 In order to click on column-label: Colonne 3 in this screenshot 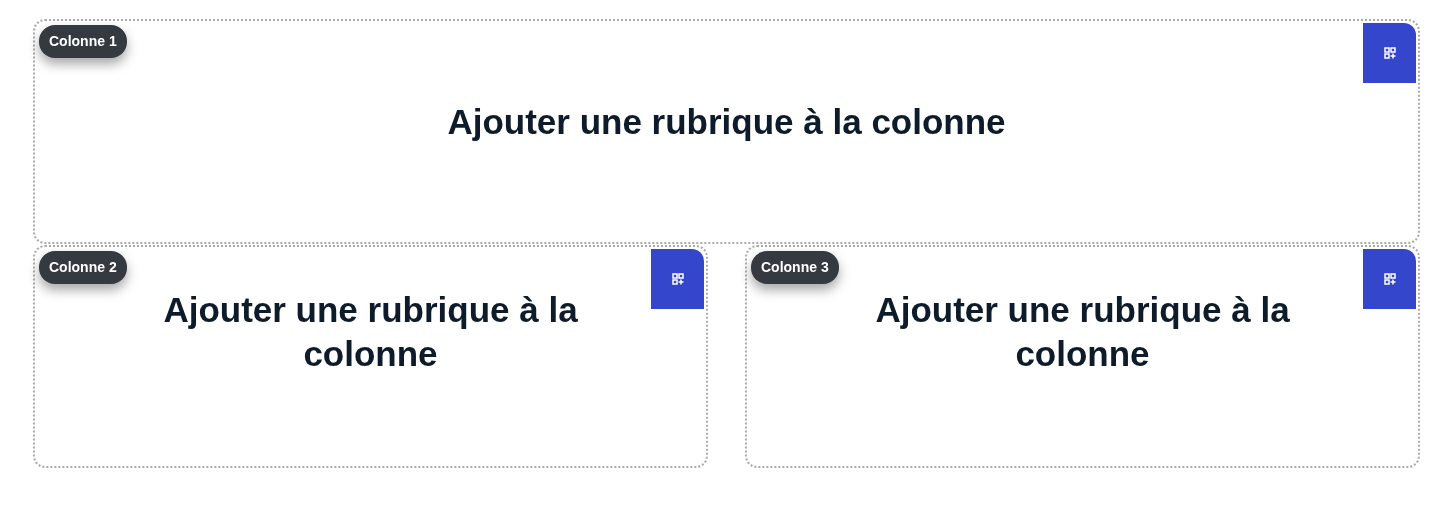, I will do `click(795, 267)`.